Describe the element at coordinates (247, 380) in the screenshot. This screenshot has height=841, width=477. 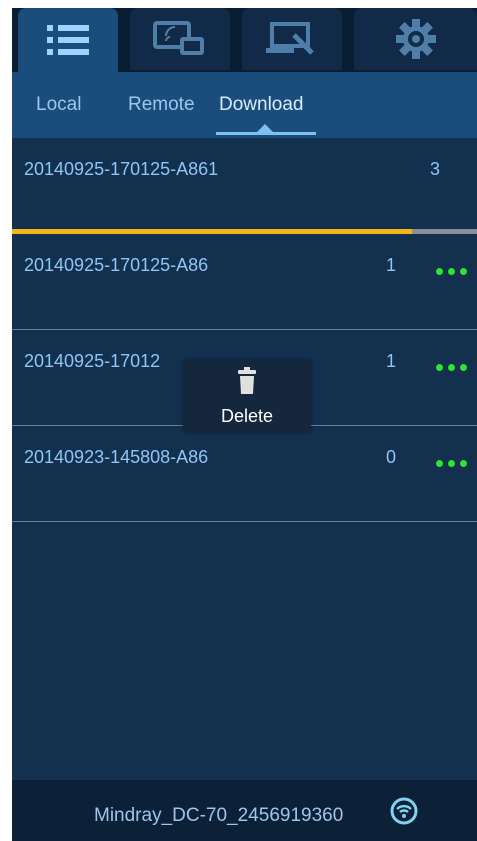
I see `trash-icon` at that location.